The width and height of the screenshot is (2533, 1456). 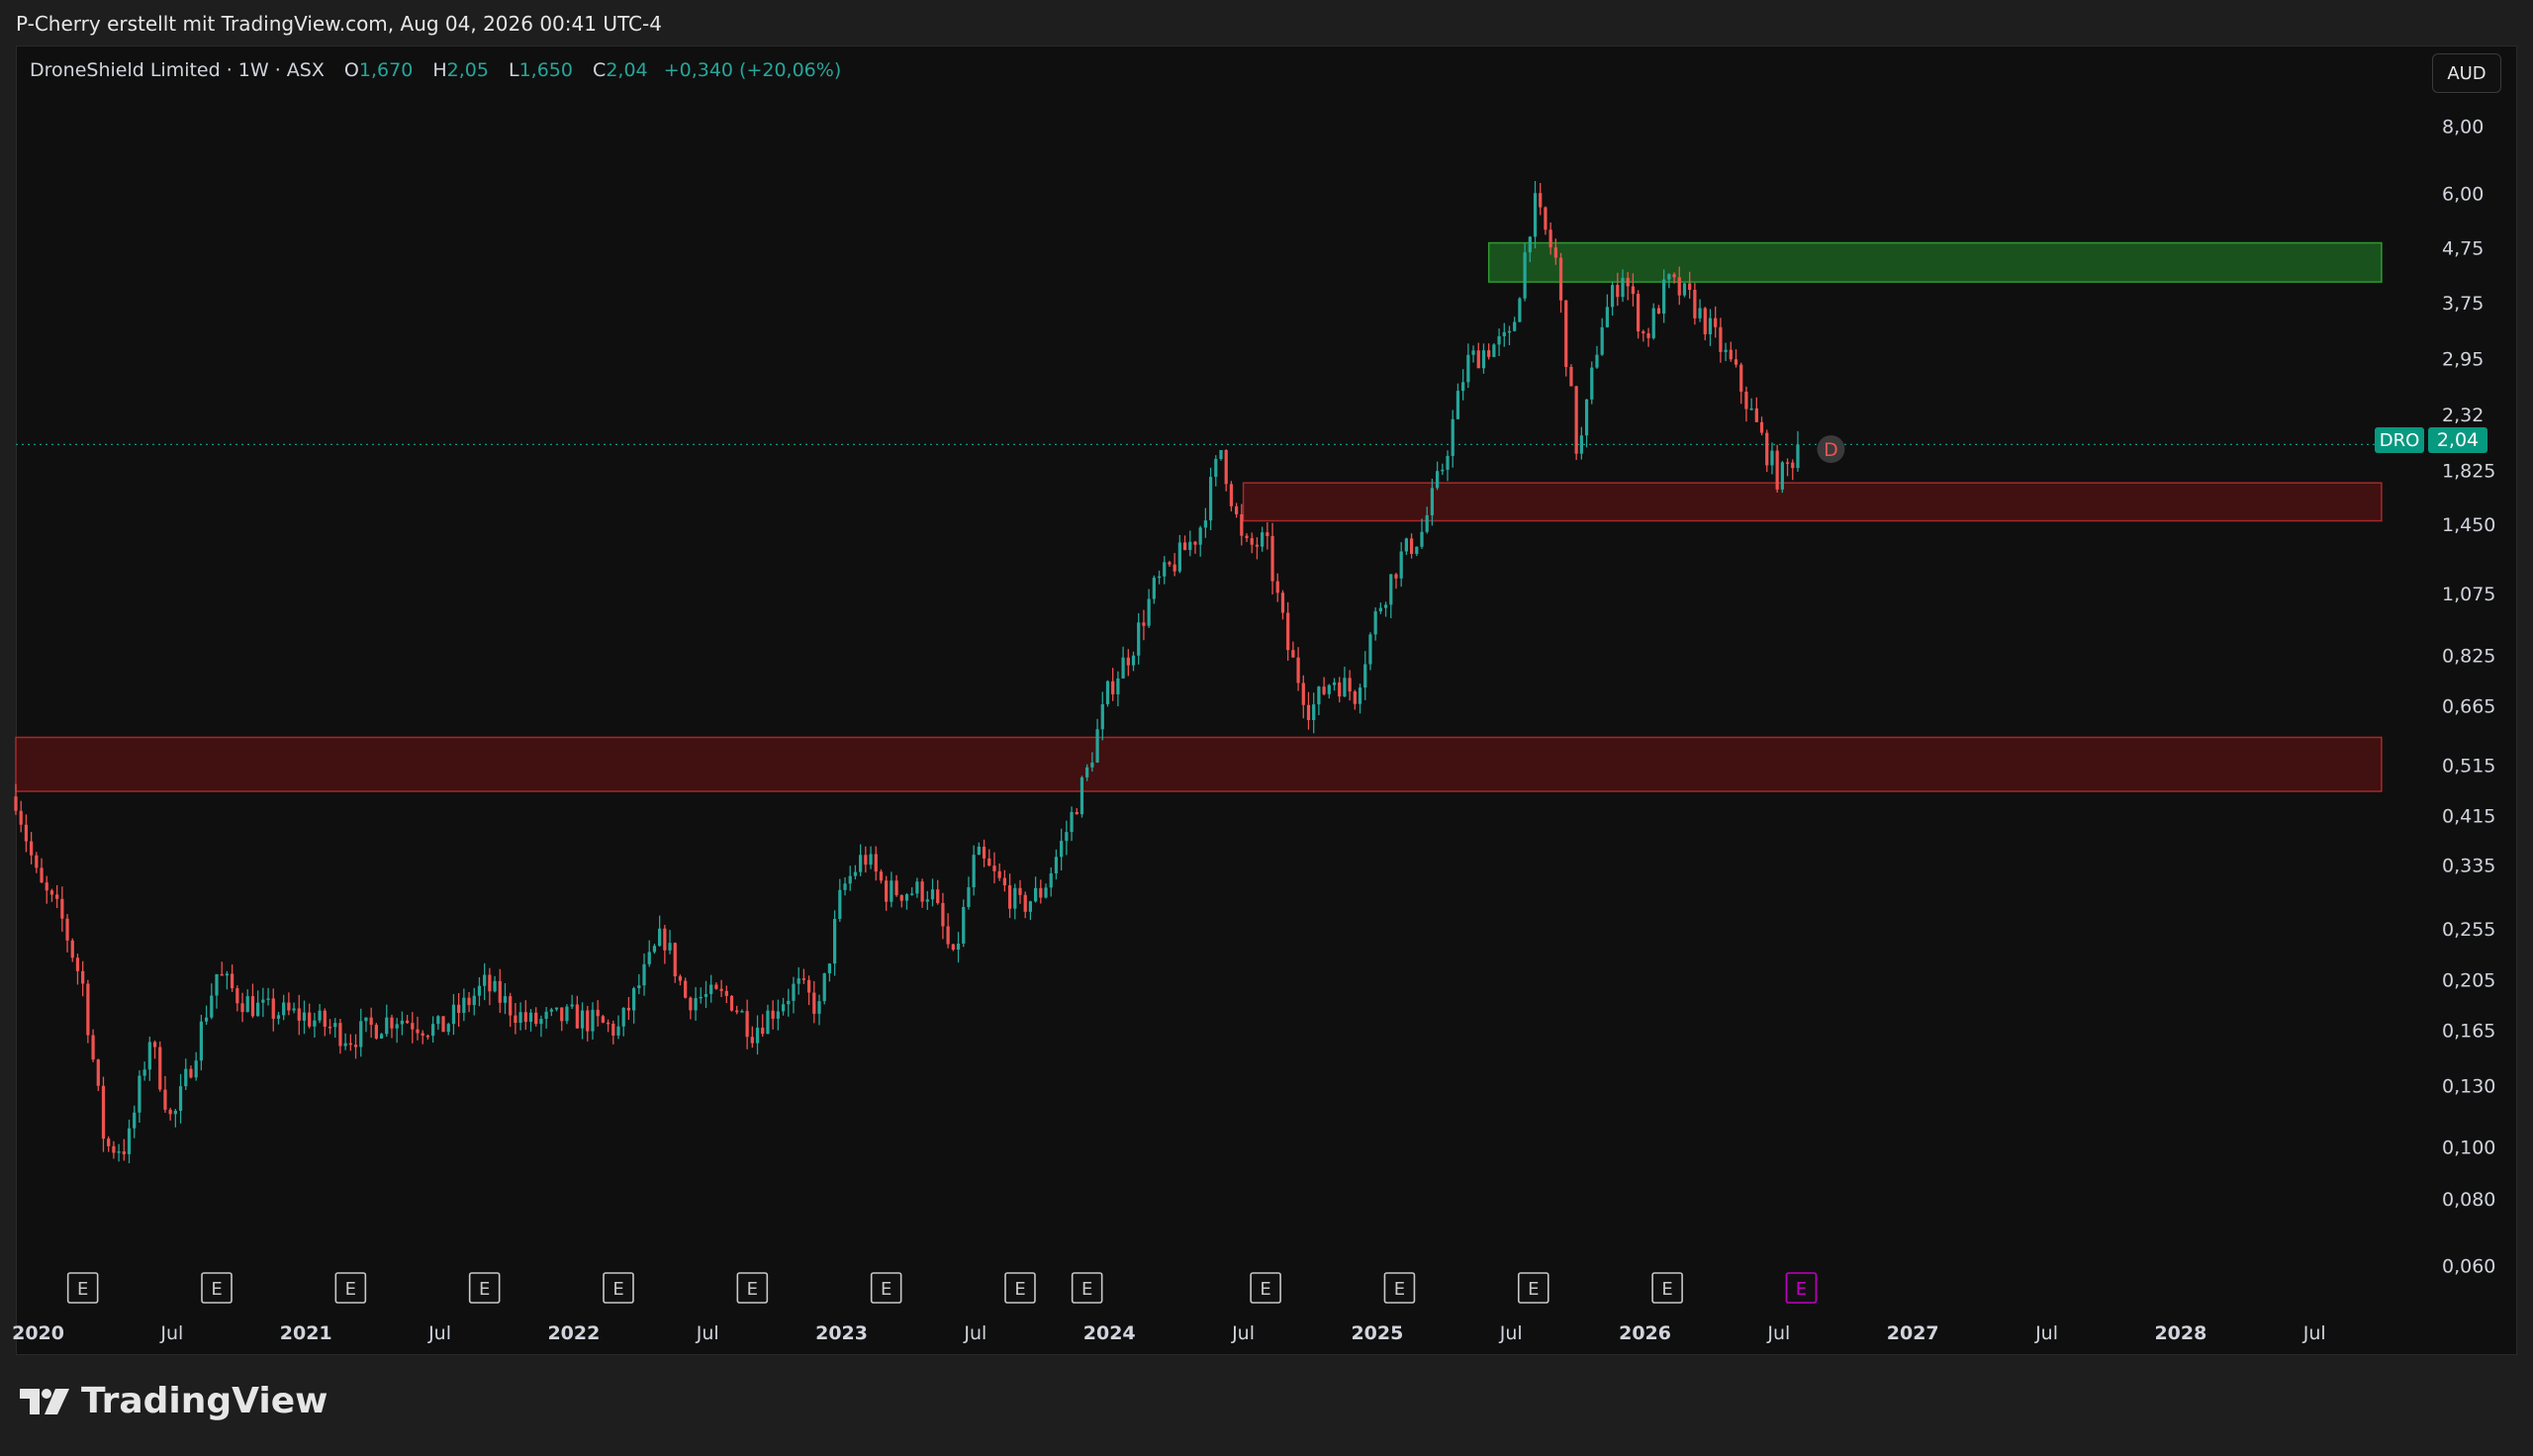 What do you see at coordinates (1243, 1333) in the screenshot?
I see `x-tick-label-9: Jul` at bounding box center [1243, 1333].